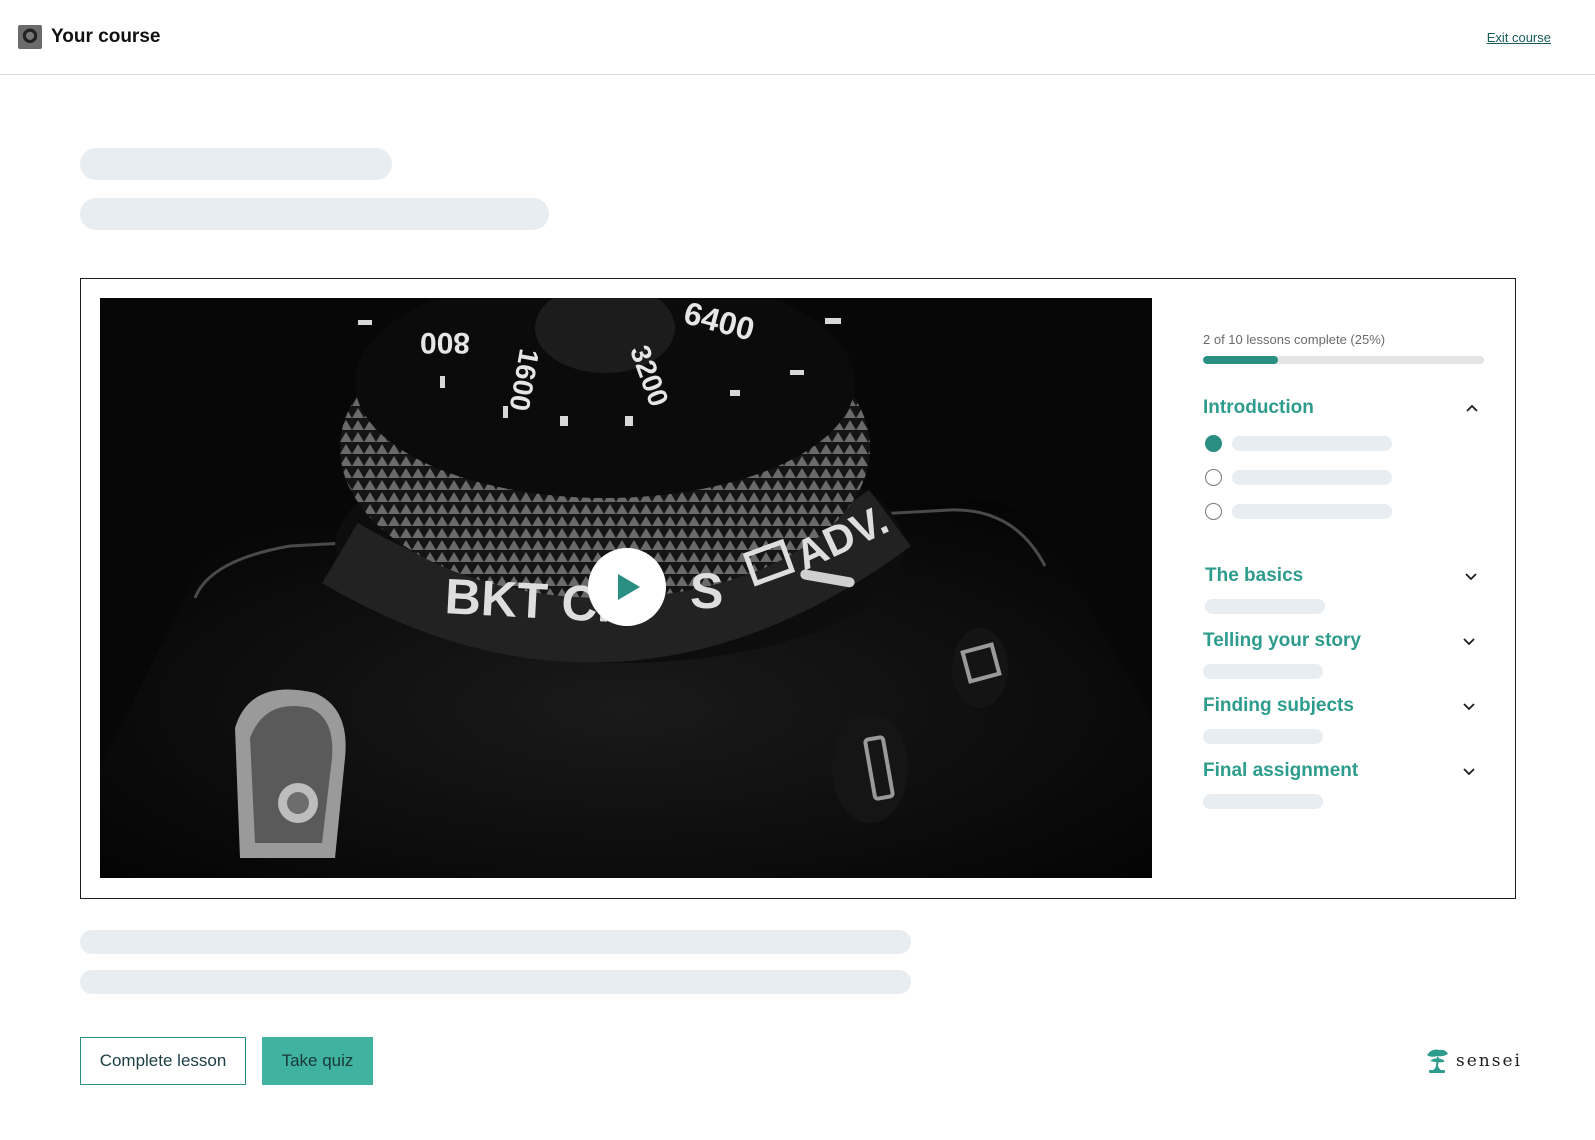 The image size is (1595, 1140). Describe the element at coordinates (1345, 655) in the screenshot. I see `module-telling-your-story: Telling your story` at that location.